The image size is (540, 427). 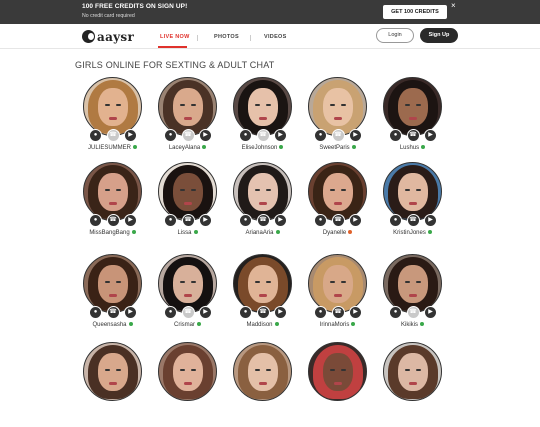 What do you see at coordinates (187, 233) in the screenshot?
I see `model-name: Lissa` at bounding box center [187, 233].